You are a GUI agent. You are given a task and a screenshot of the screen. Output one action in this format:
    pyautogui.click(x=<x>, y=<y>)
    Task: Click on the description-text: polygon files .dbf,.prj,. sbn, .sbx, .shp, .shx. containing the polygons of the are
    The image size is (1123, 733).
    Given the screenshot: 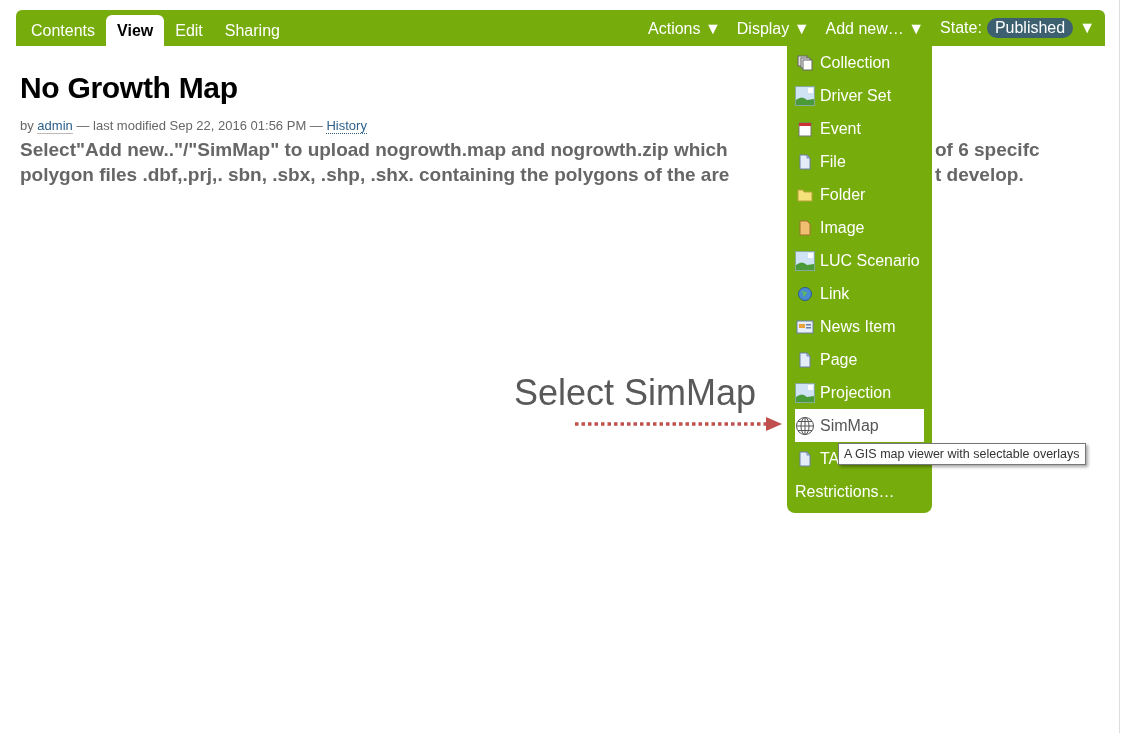 What is the action you would take?
    pyautogui.click(x=375, y=175)
    